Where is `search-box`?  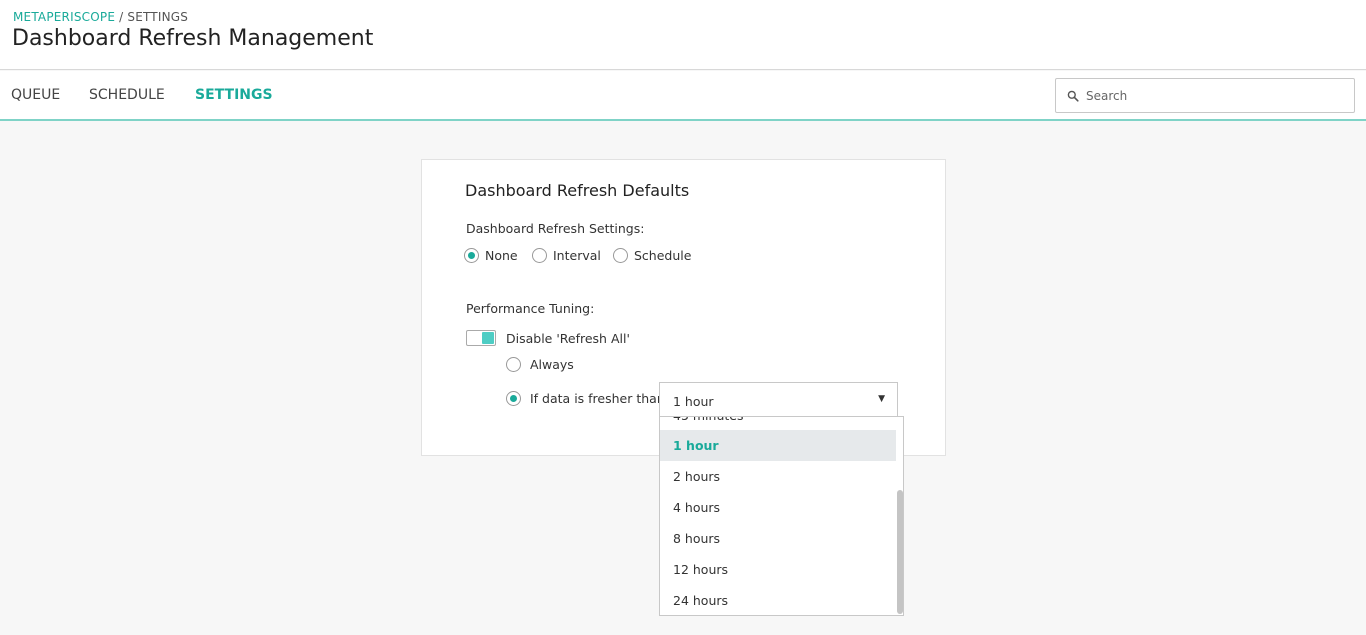 search-box is located at coordinates (1205, 95).